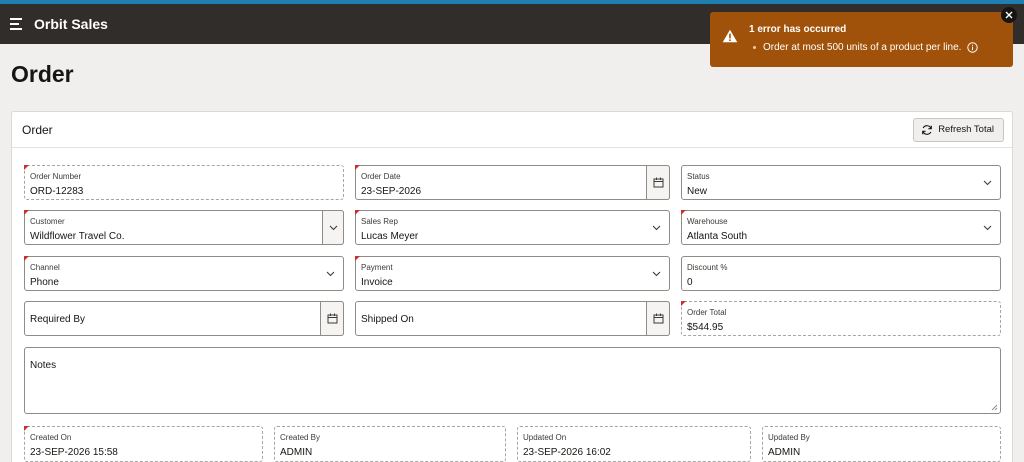 The height and width of the screenshot is (462, 1024). I want to click on error-title: 1 error has occurred, so click(798, 29).